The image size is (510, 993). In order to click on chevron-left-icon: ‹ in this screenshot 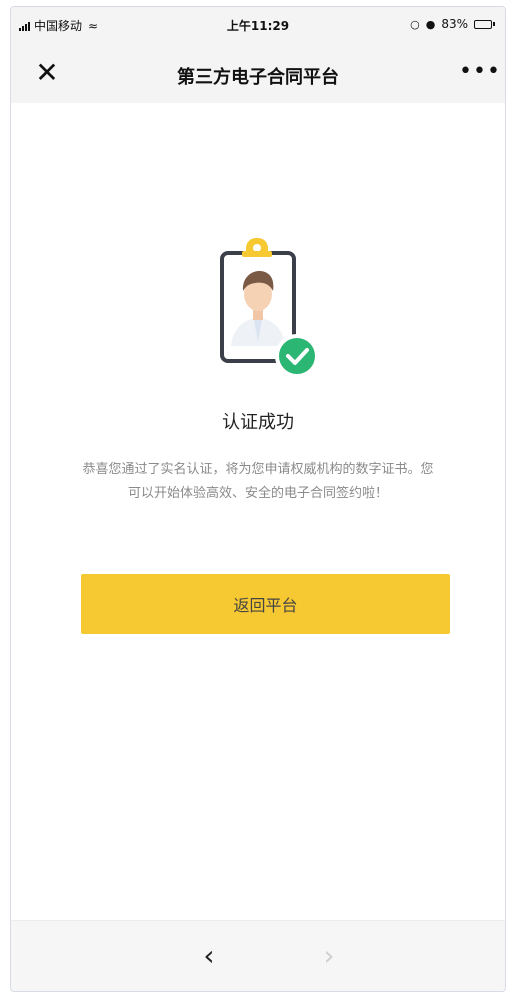, I will do `click(209, 955)`.